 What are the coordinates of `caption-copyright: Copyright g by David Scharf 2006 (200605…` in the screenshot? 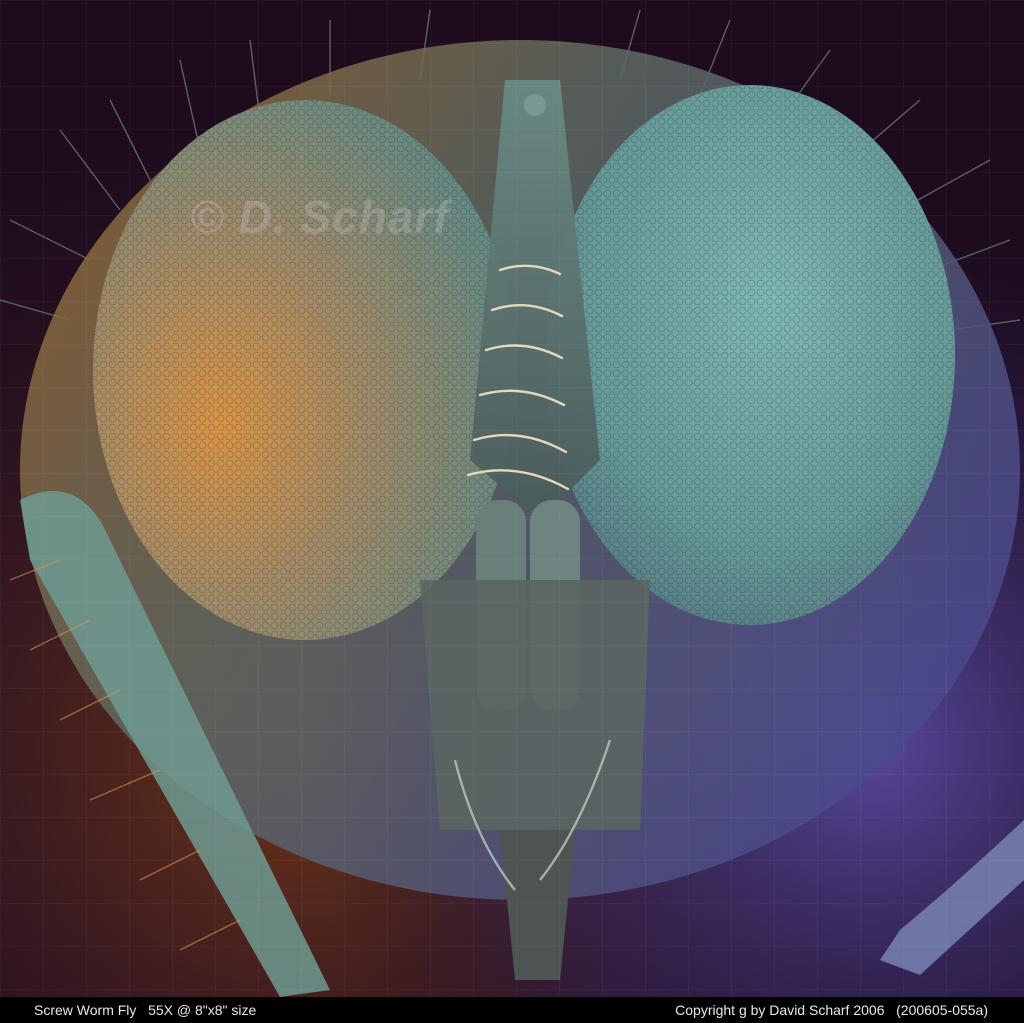 It's located at (831, 1010).